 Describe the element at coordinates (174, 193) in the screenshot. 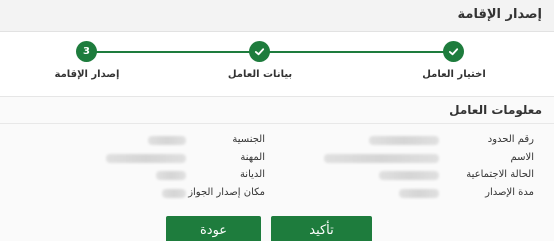

I see `passport-issue-place-value` at that location.